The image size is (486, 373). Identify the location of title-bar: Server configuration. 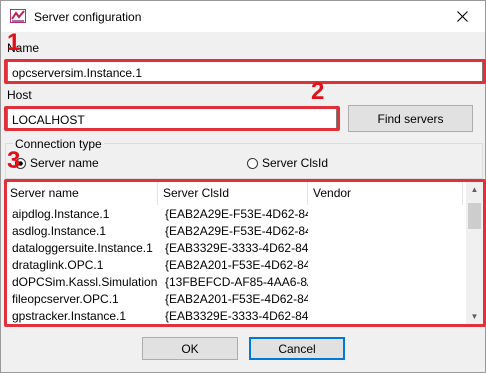
(243, 16).